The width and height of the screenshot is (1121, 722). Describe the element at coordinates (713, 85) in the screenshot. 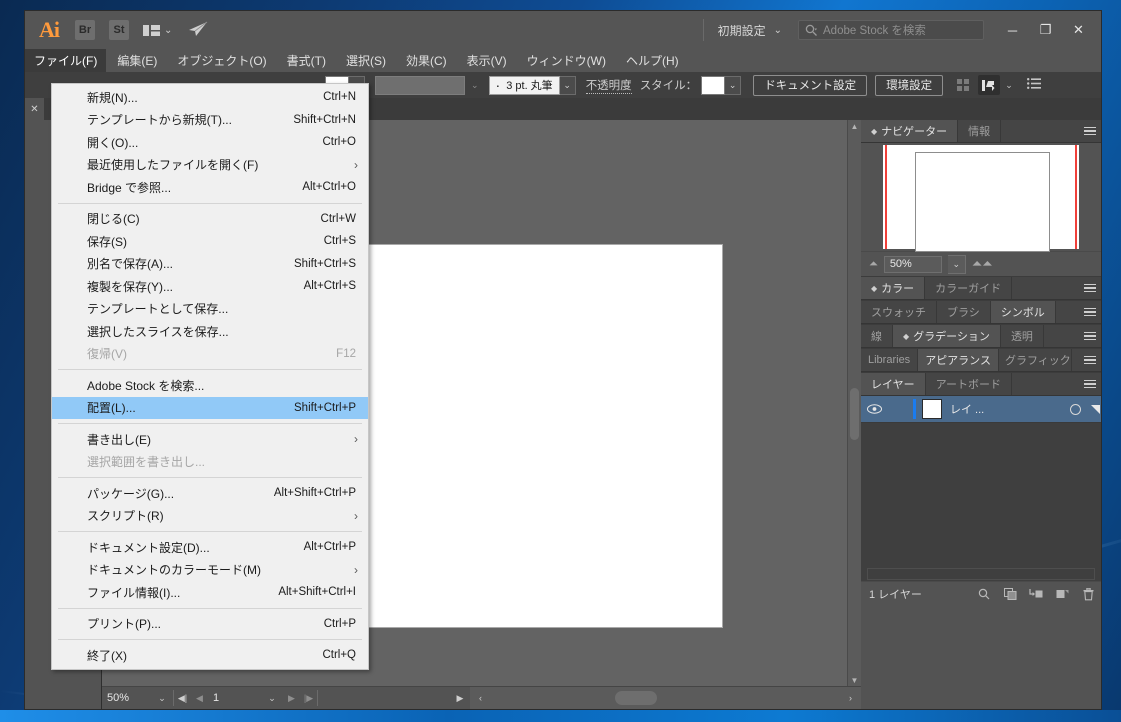

I see `graphic-style-swatch` at that location.